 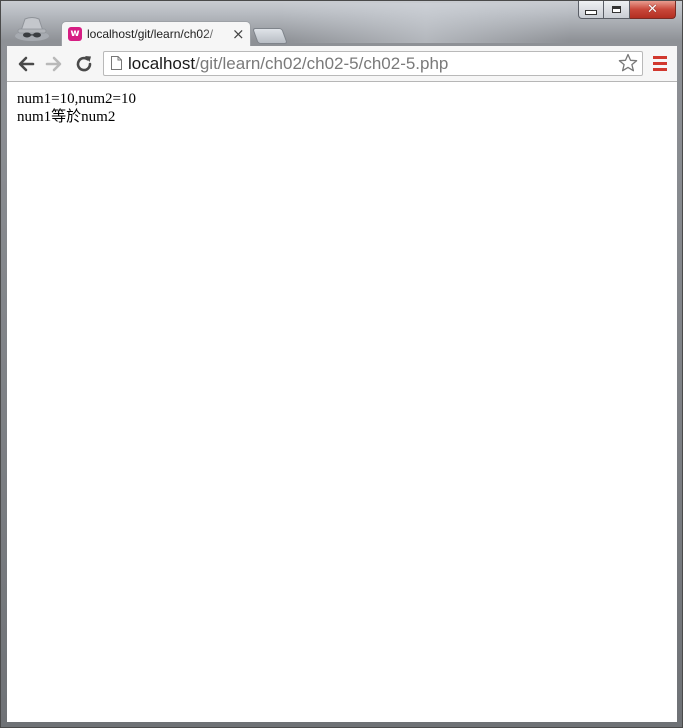 I want to click on close-icon: ✕, so click(x=652, y=9).